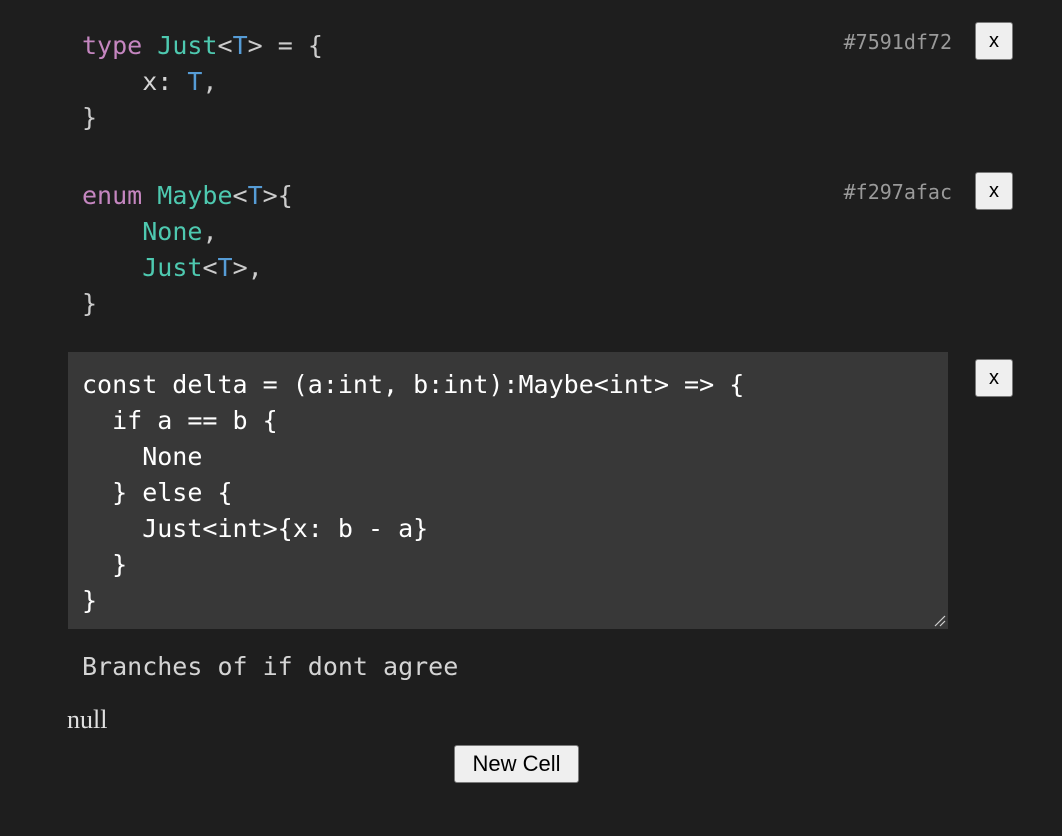 The height and width of the screenshot is (836, 1062). What do you see at coordinates (897, 192) in the screenshot?
I see `cell-2-hash: #f297afac` at bounding box center [897, 192].